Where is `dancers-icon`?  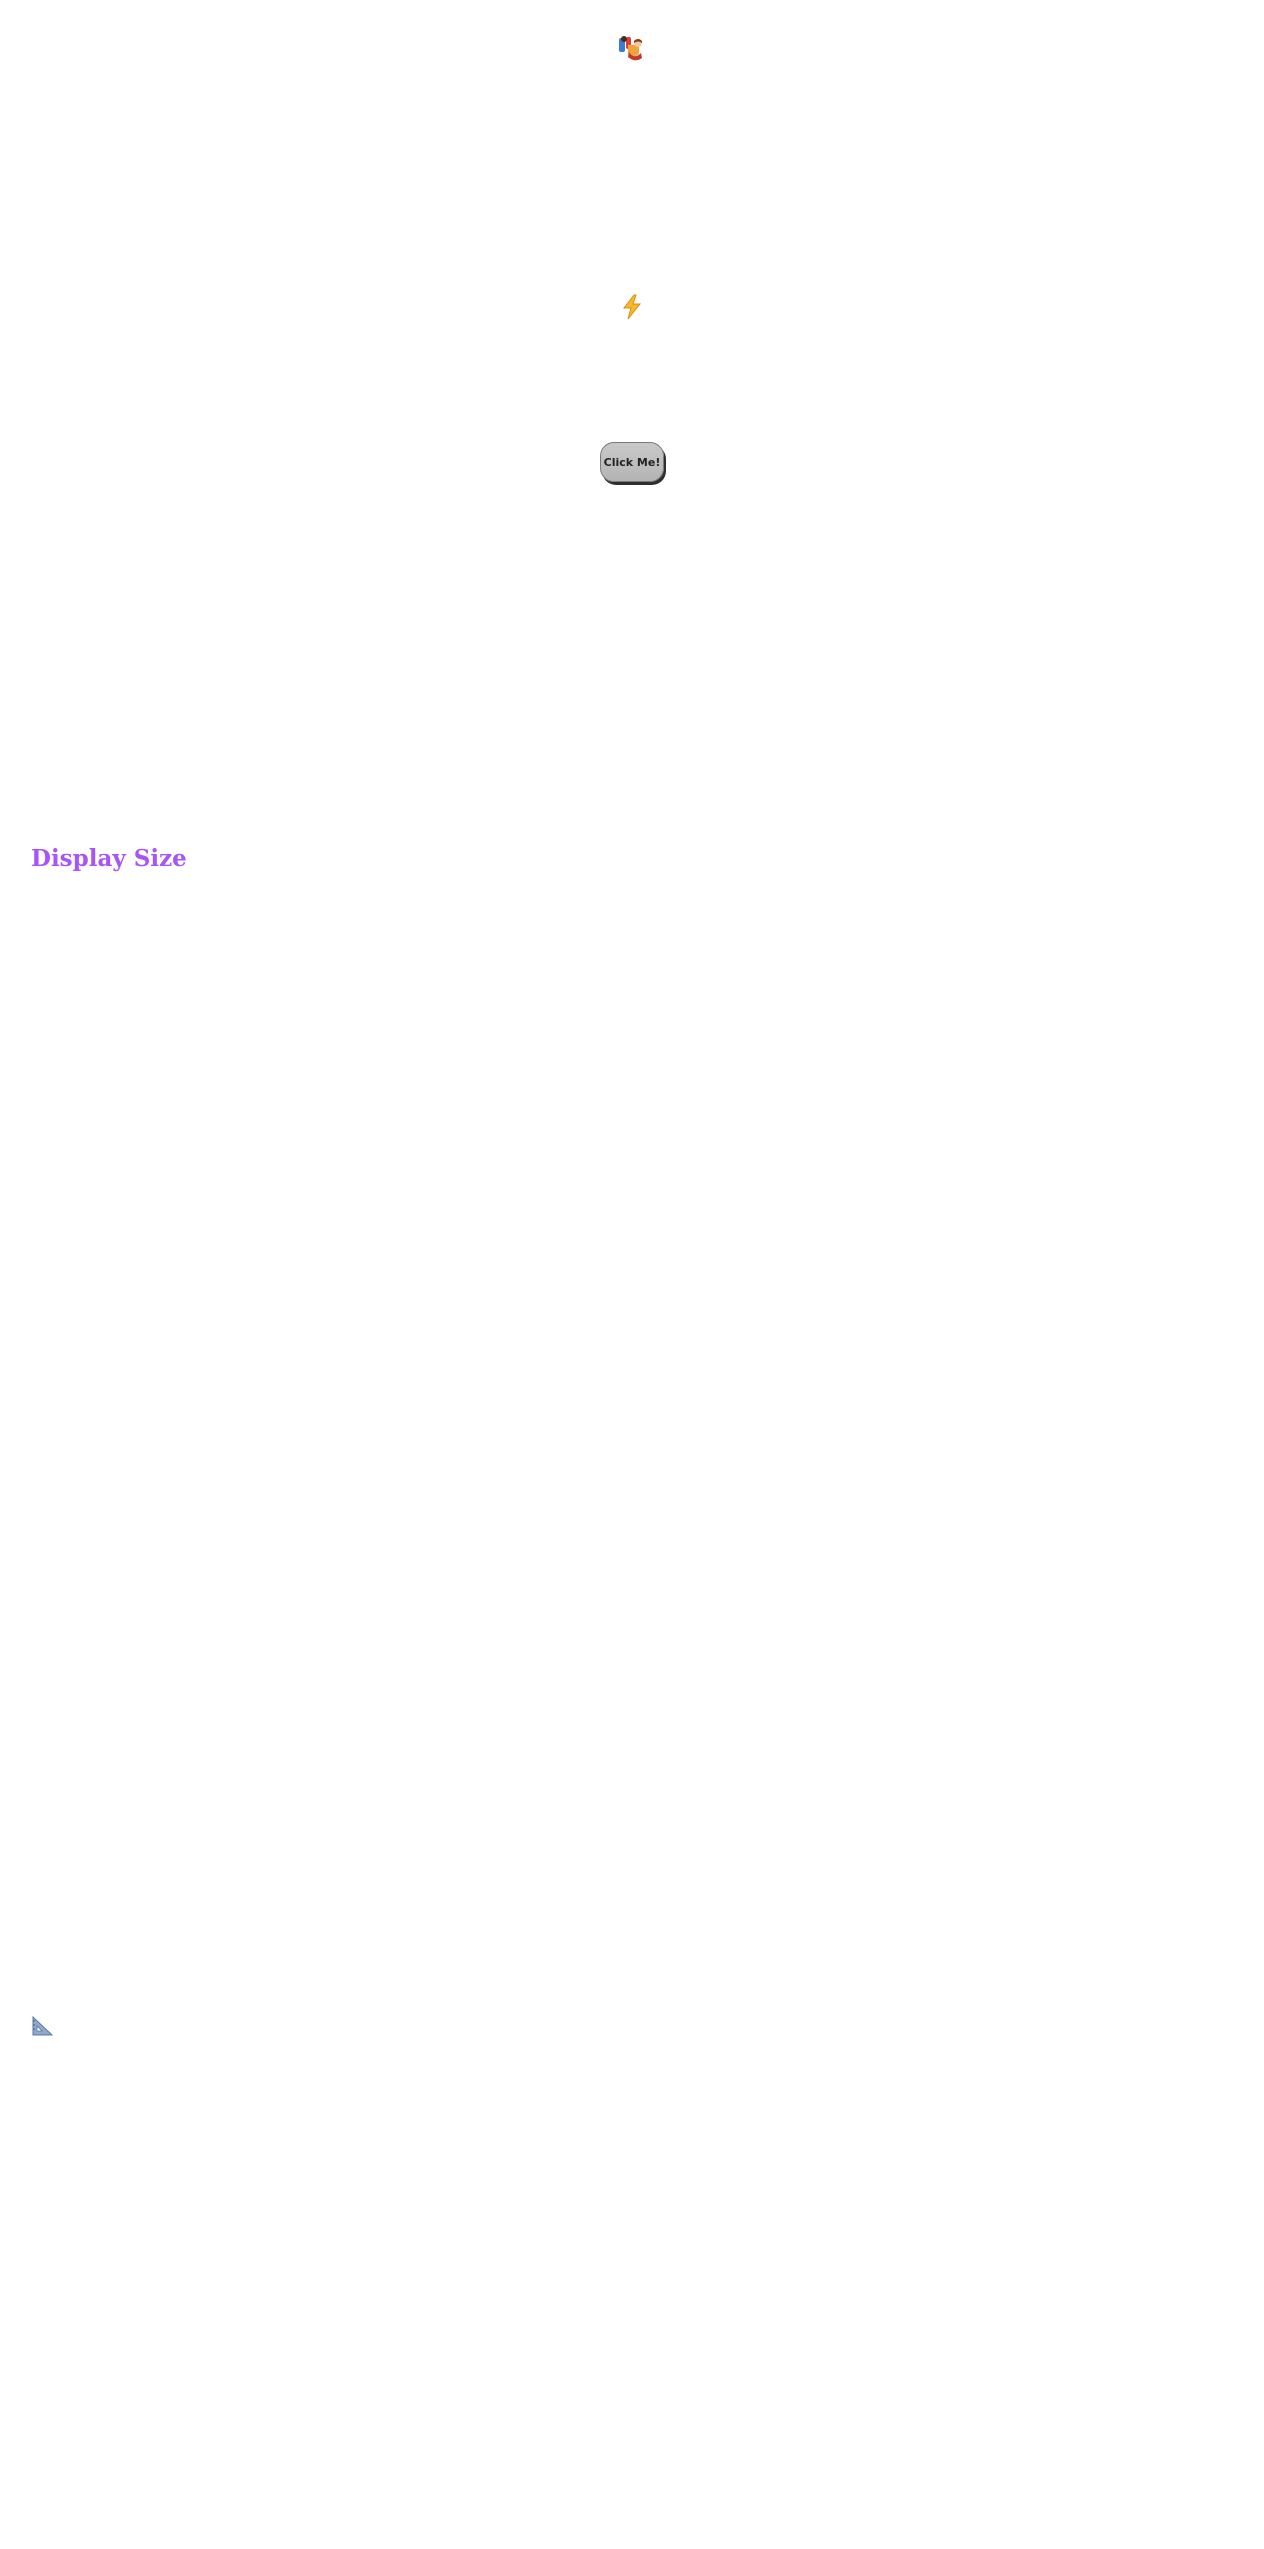 dancers-icon is located at coordinates (631, 48).